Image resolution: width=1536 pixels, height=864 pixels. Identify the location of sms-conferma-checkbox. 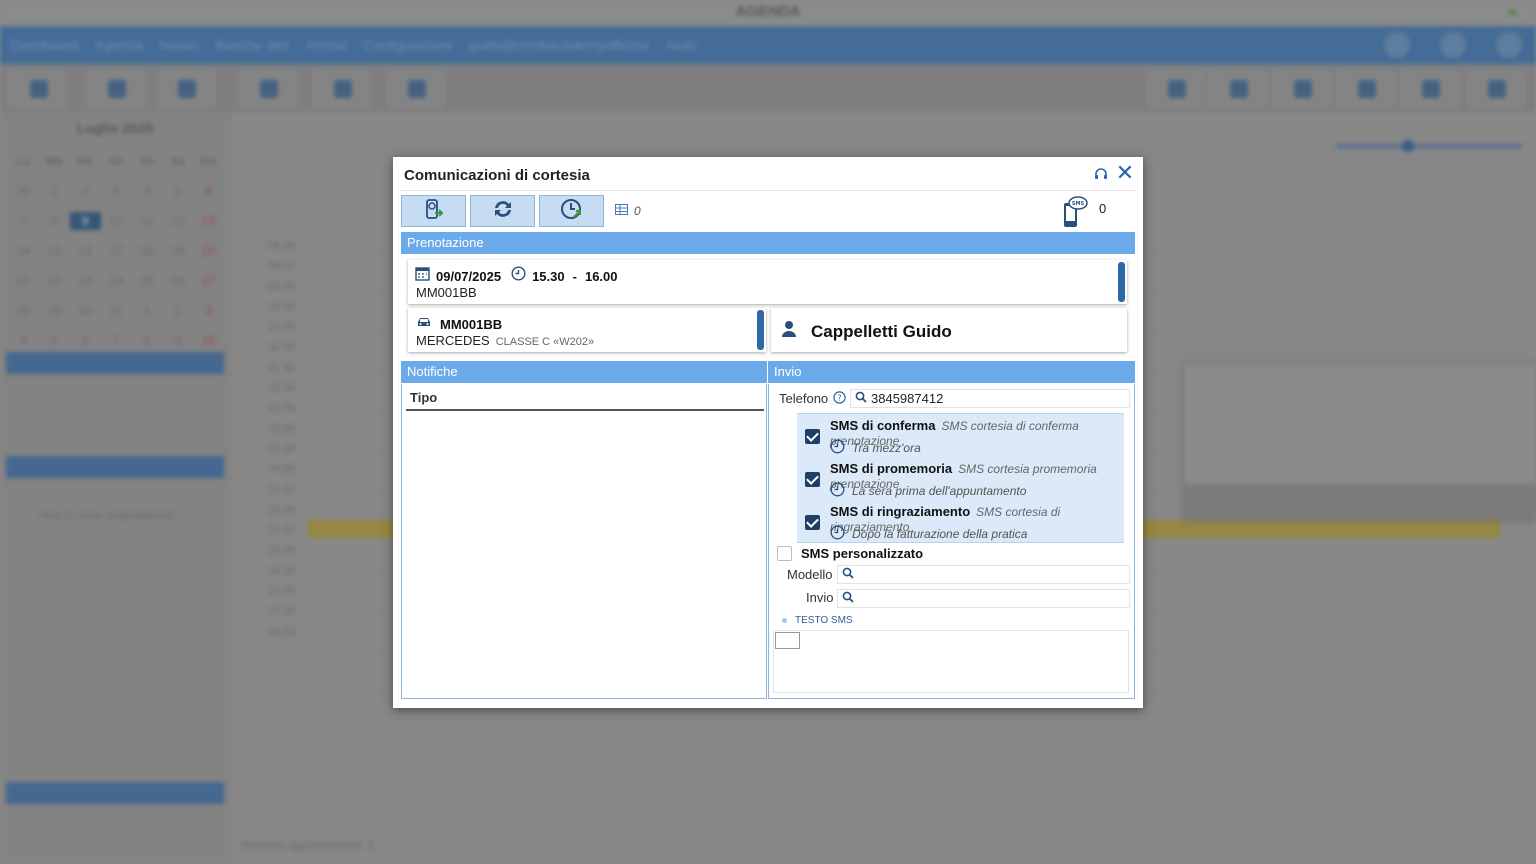
(812, 436).